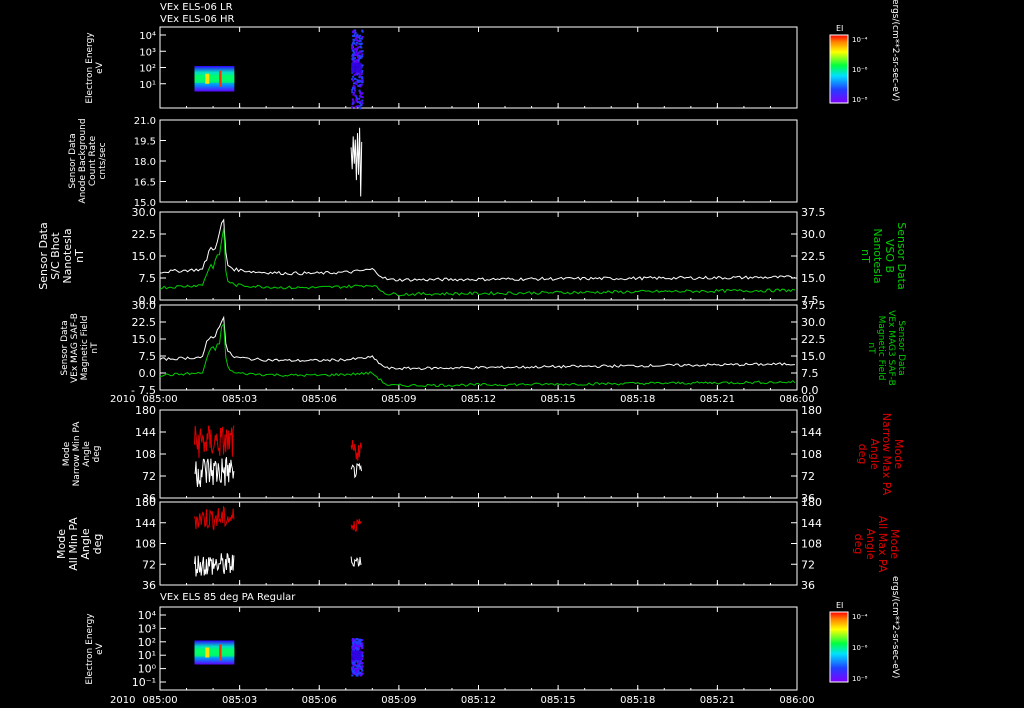  Describe the element at coordinates (147, 669) in the screenshot. I see `y-tick-label: 10⁰` at that location.